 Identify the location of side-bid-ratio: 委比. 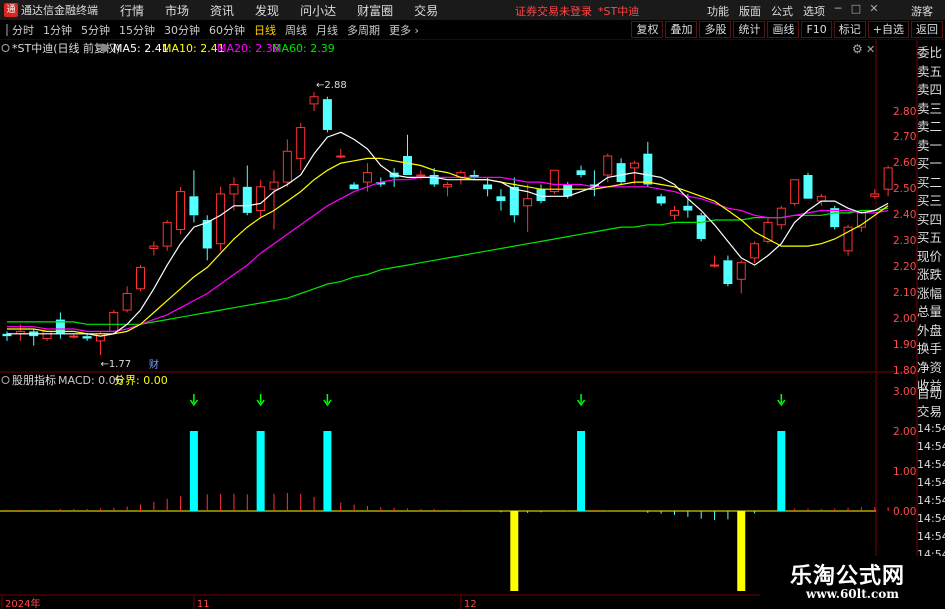
(931, 53).